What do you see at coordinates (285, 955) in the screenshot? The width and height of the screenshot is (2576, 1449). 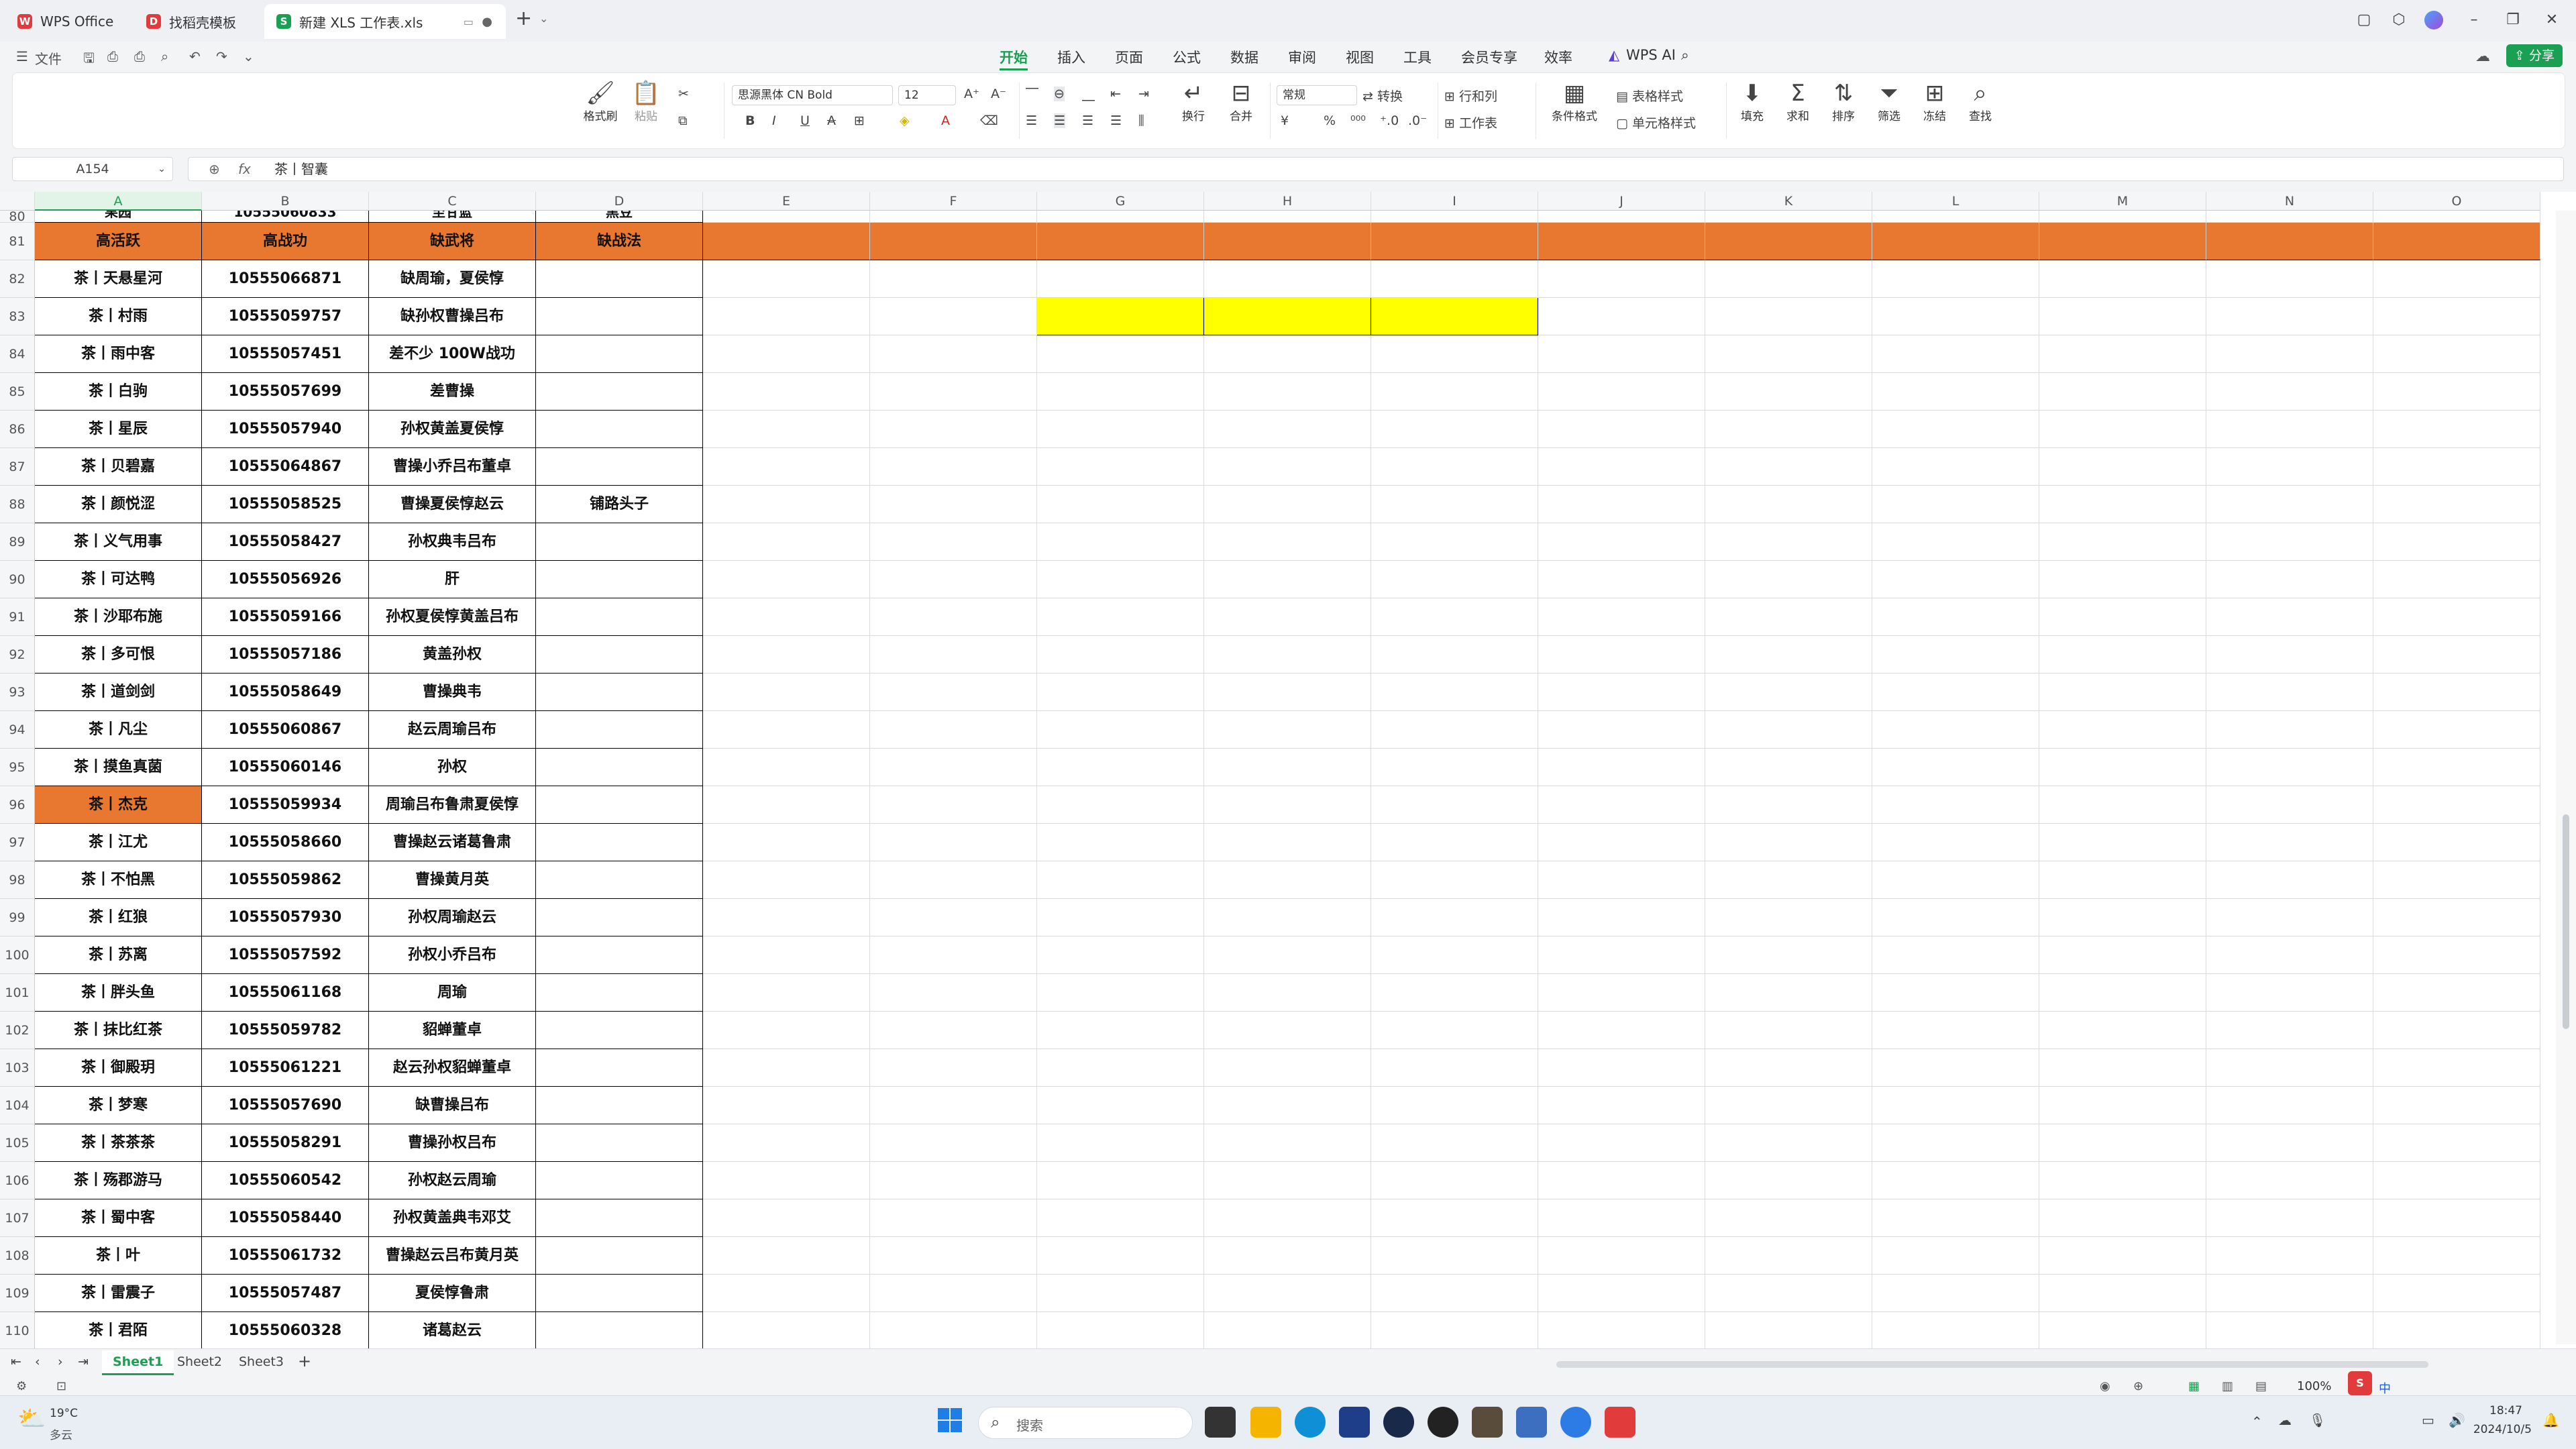 I see `id-cell: 10555057592` at bounding box center [285, 955].